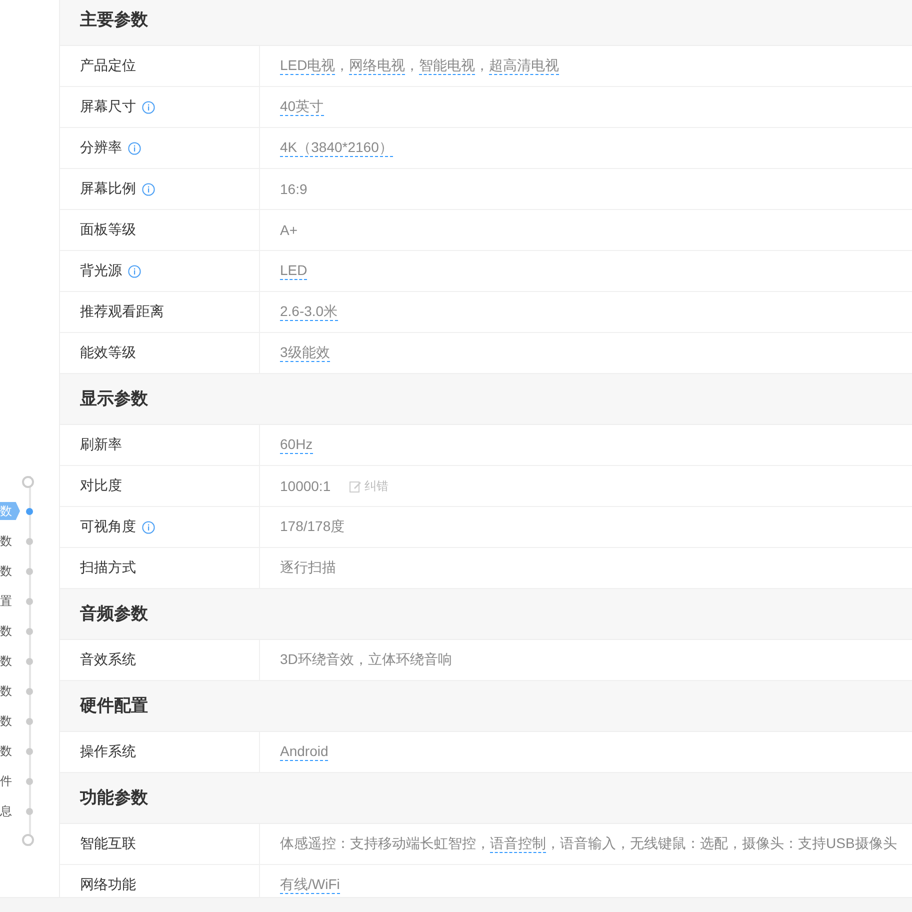 This screenshot has width=912, height=912. Describe the element at coordinates (304, 752) in the screenshot. I see `spec-link: Android` at that location.